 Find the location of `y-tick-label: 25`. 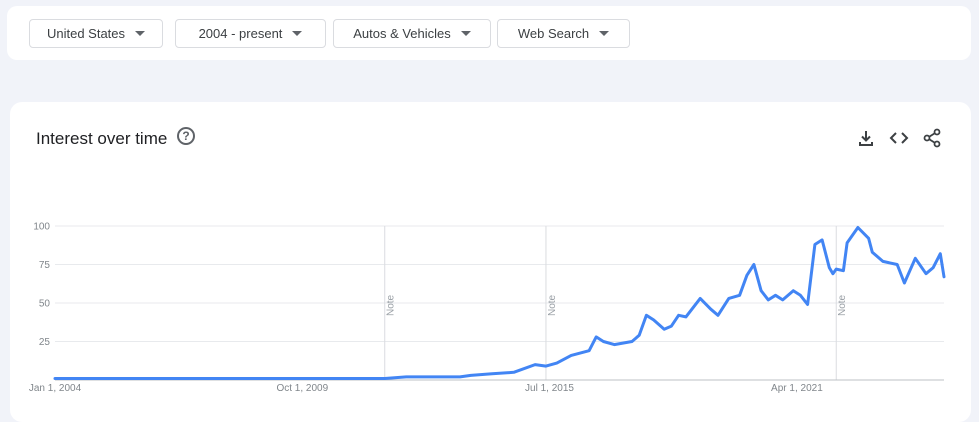

y-tick-label: 25 is located at coordinates (45, 342).